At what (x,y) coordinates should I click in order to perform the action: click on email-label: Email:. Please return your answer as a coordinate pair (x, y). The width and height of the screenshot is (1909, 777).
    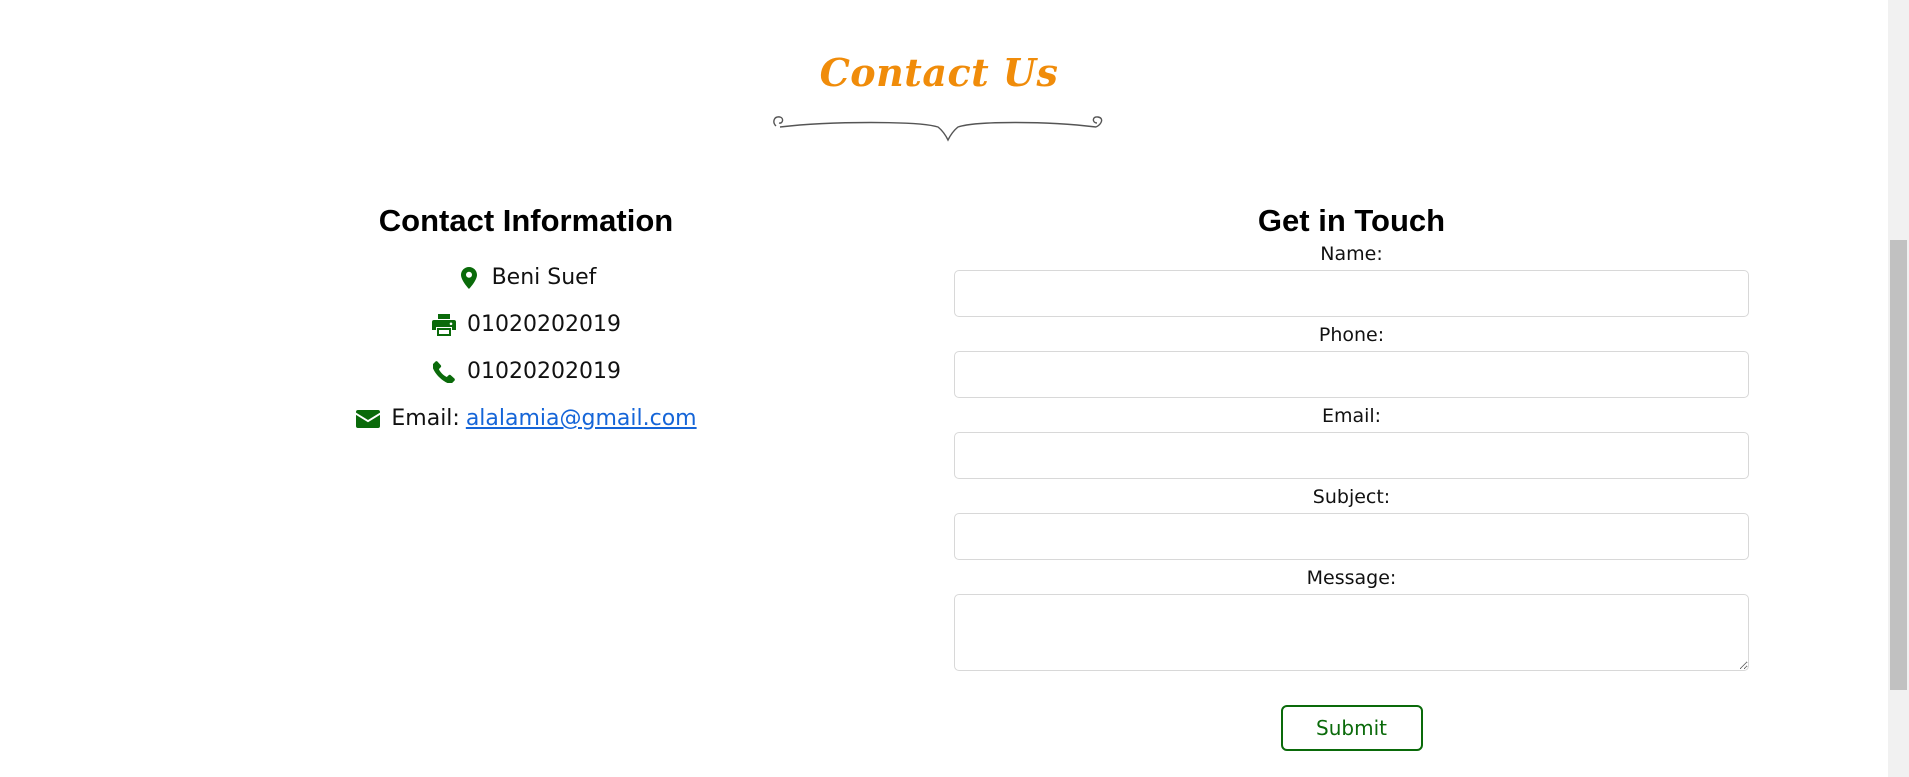
    Looking at the image, I should click on (425, 418).